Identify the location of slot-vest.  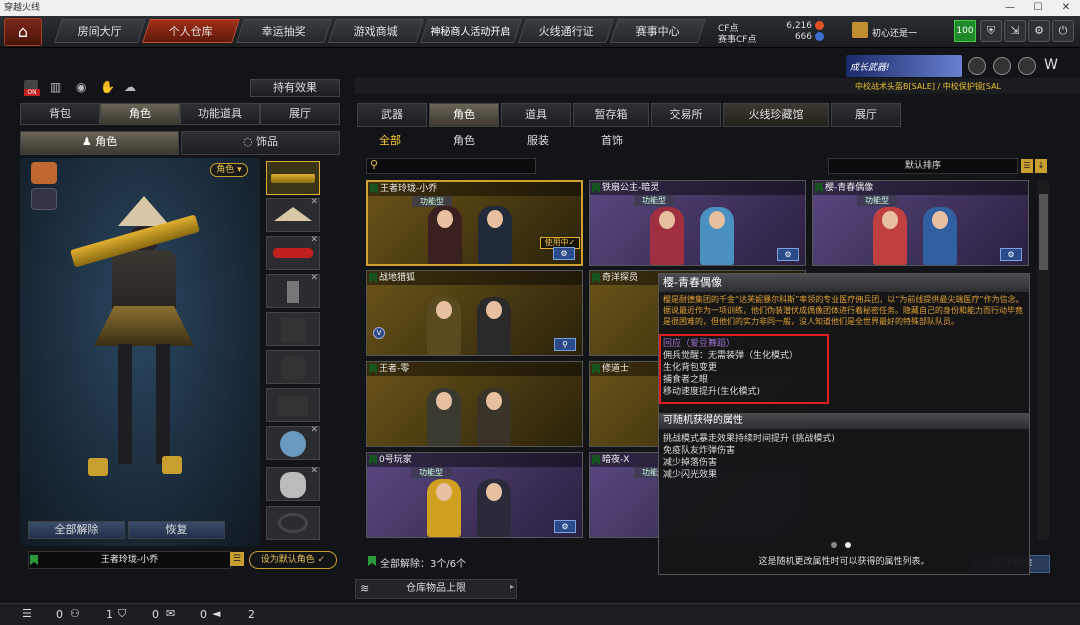
(293, 329).